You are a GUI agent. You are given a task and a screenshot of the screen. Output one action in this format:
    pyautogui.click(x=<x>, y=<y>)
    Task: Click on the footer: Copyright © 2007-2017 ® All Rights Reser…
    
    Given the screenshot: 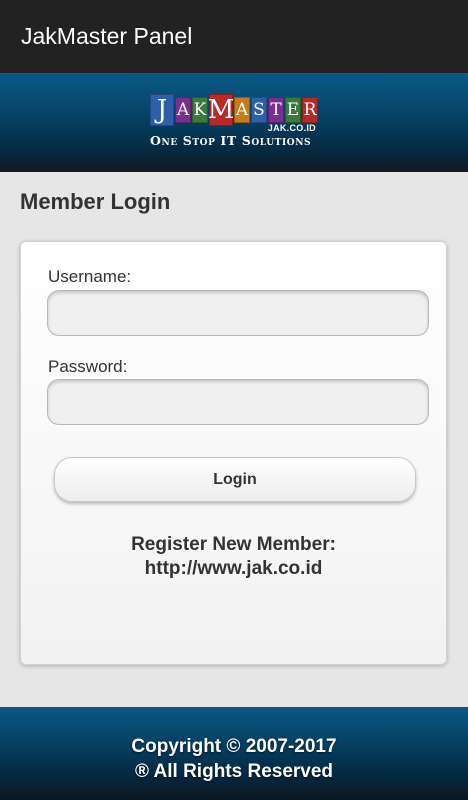 What is the action you would take?
    pyautogui.click(x=234, y=753)
    